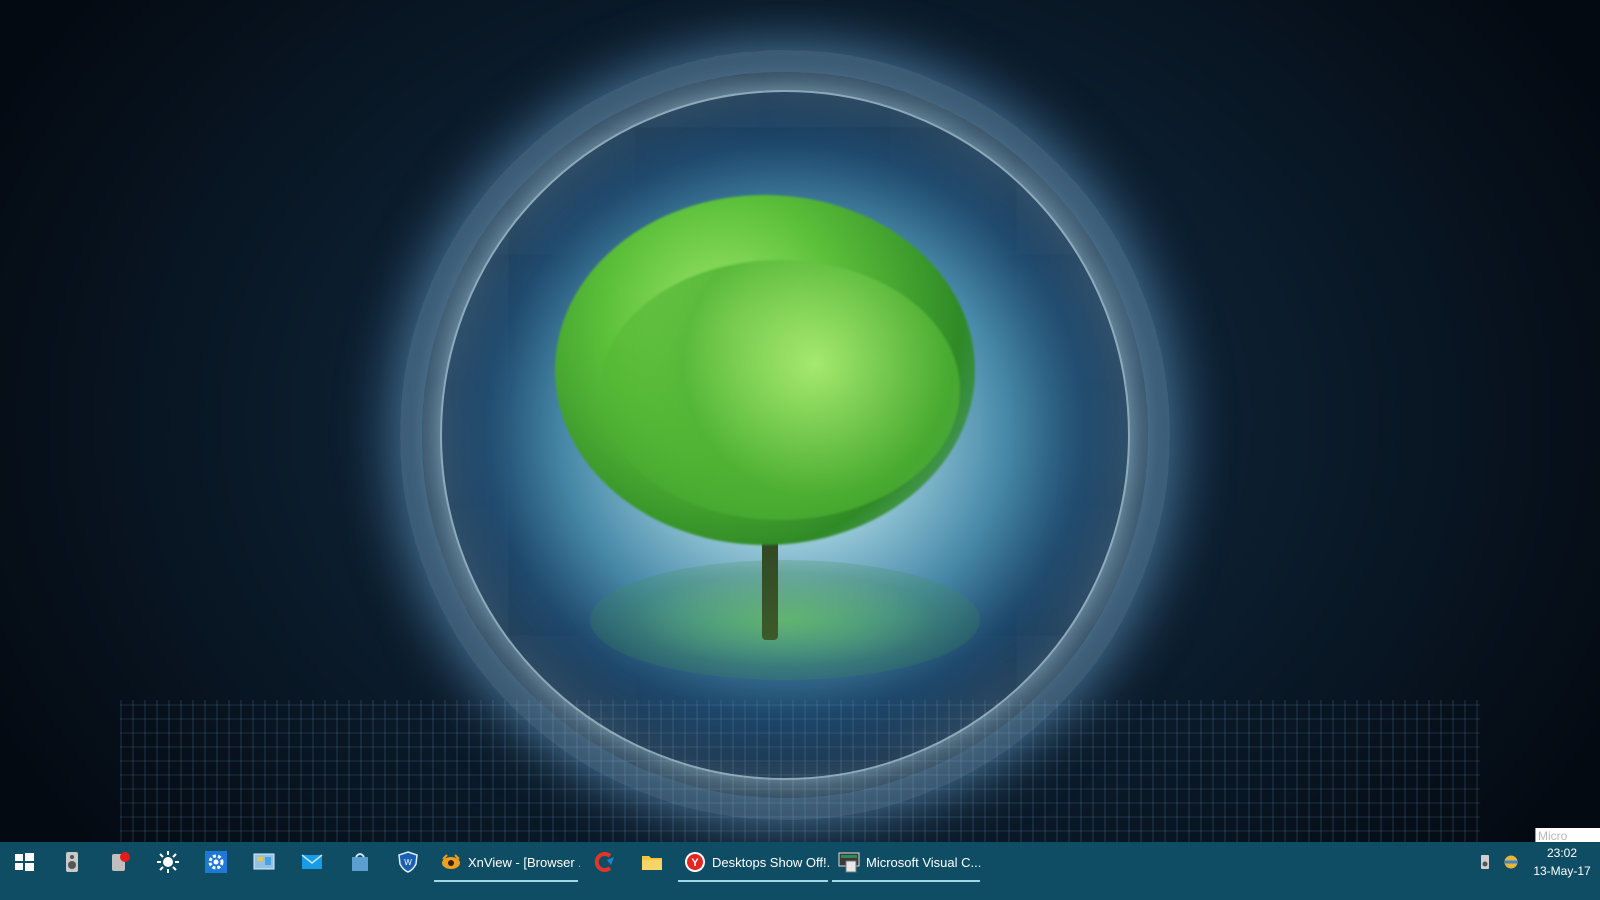 The image size is (1600, 900). I want to click on wallpaper-grass, so click(785, 620).